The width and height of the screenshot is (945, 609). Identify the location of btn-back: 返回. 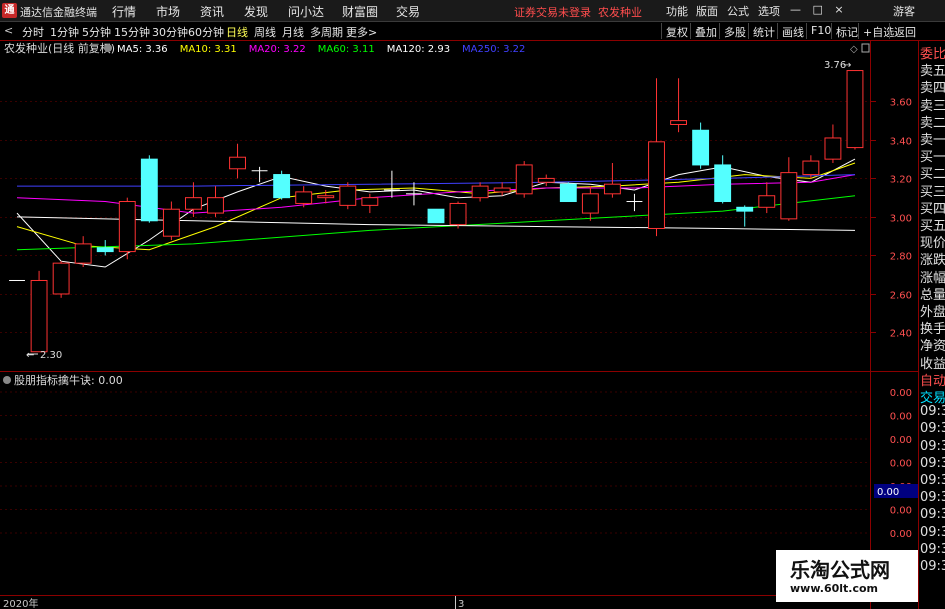
(904, 31).